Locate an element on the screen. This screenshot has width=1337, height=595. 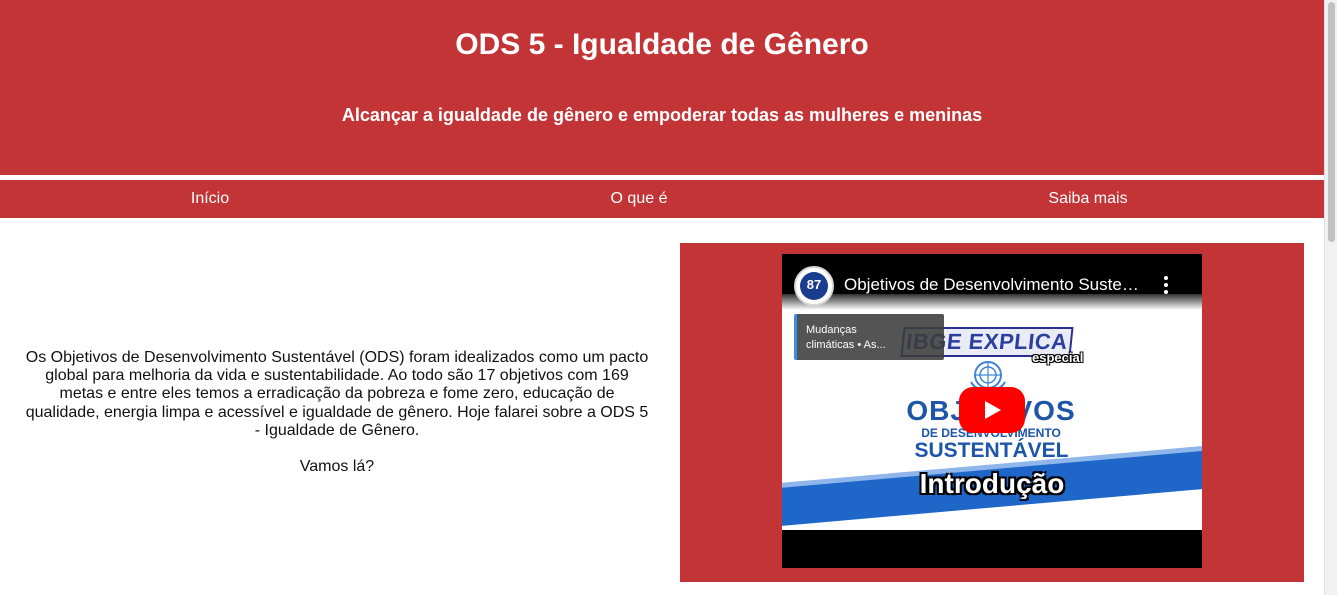
play-icon is located at coordinates (993, 410).